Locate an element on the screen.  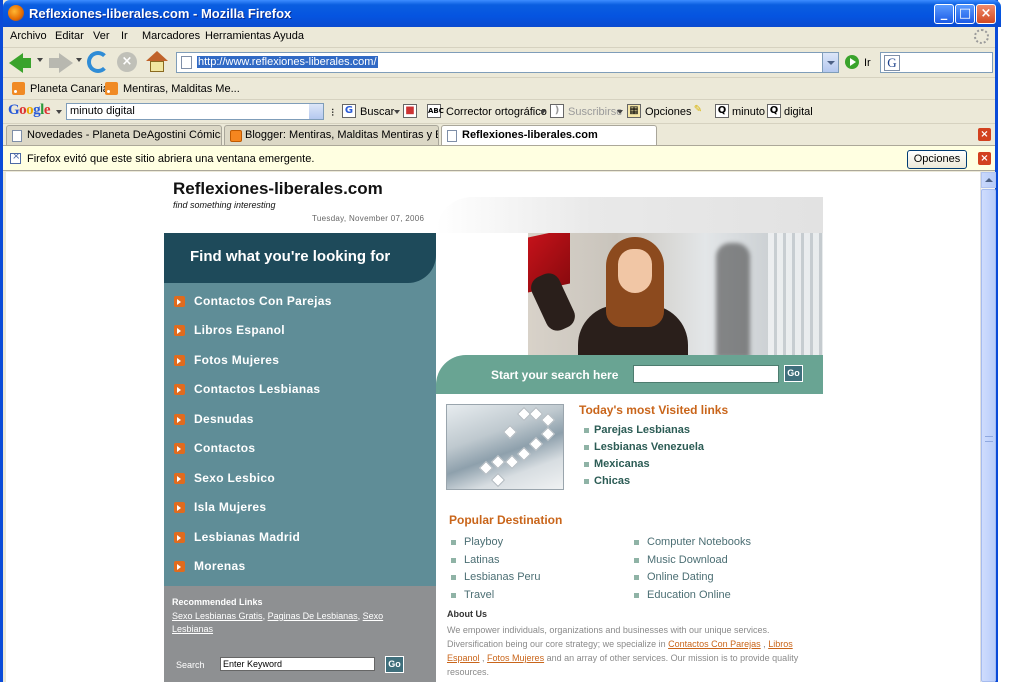
about-link: Fotos Mujeres is located at coordinates (515, 658).